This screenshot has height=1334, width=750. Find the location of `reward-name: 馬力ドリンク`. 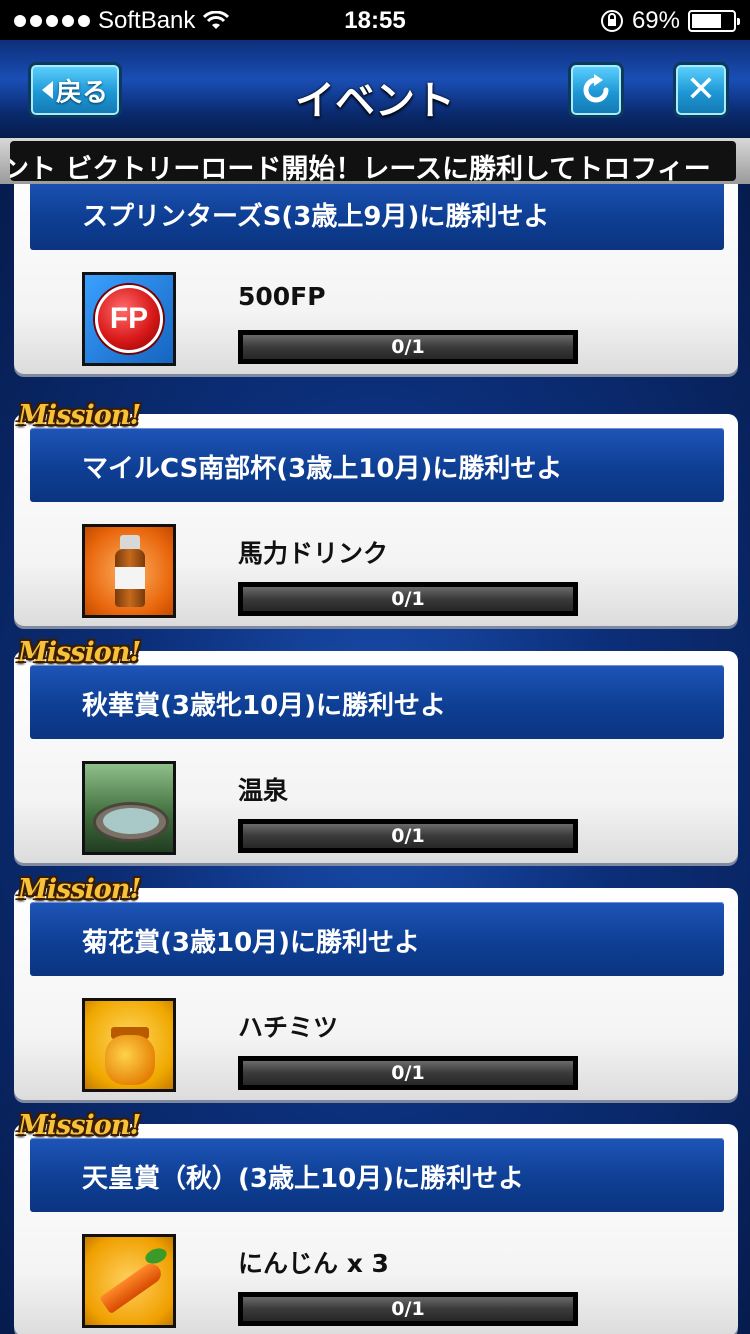

reward-name: 馬力ドリンク is located at coordinates (313, 553).